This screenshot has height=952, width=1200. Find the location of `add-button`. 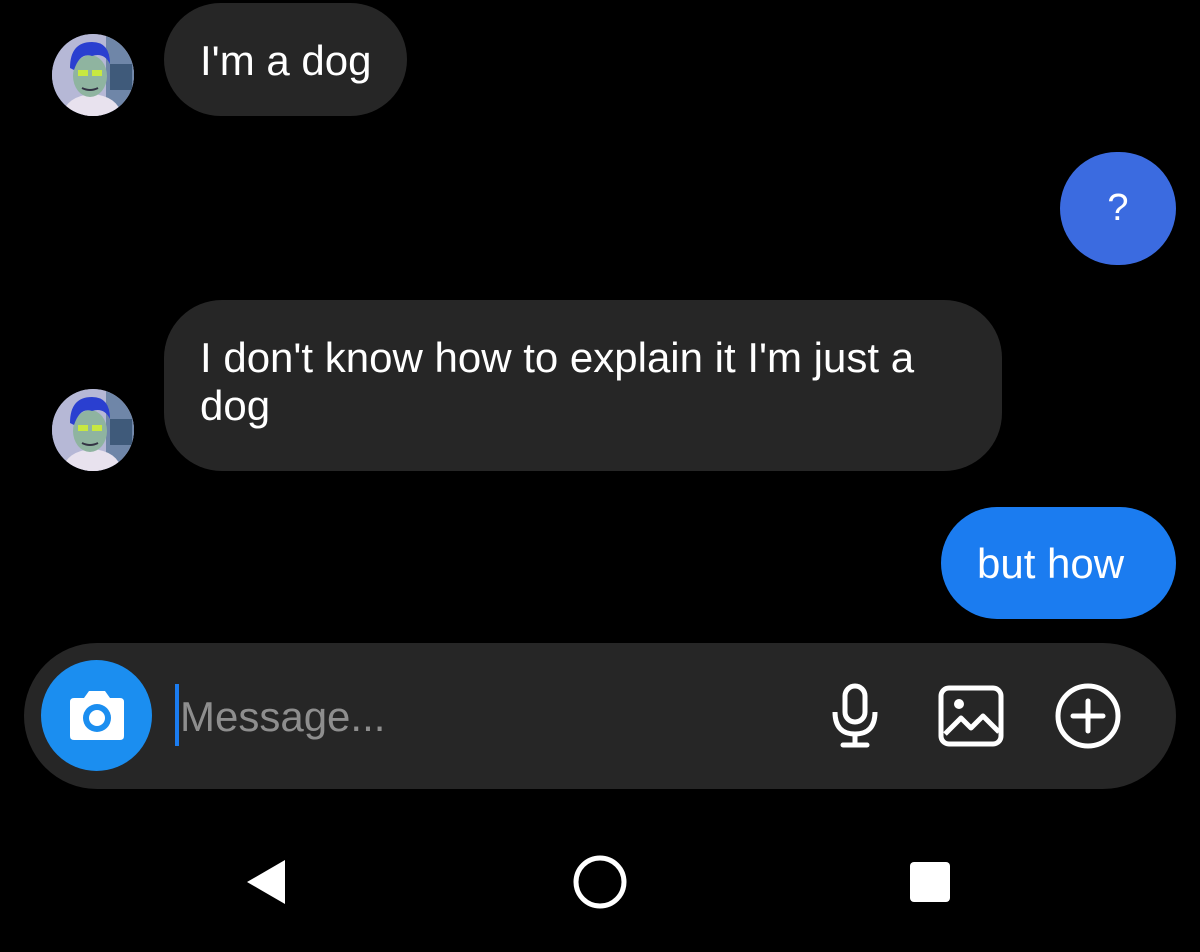

add-button is located at coordinates (1088, 716).